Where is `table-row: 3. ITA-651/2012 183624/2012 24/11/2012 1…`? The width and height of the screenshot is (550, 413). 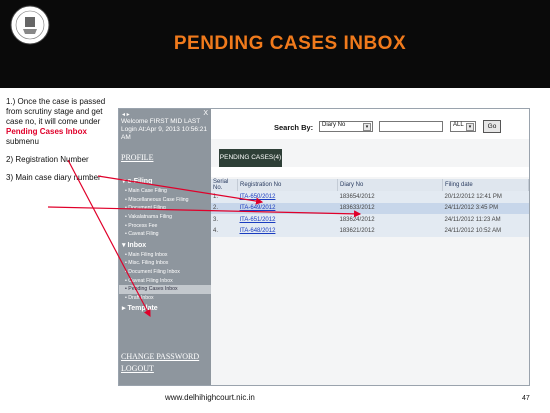 table-row: 3. ITA-651/2012 183624/2012 24/11/2012 1… is located at coordinates (370, 220).